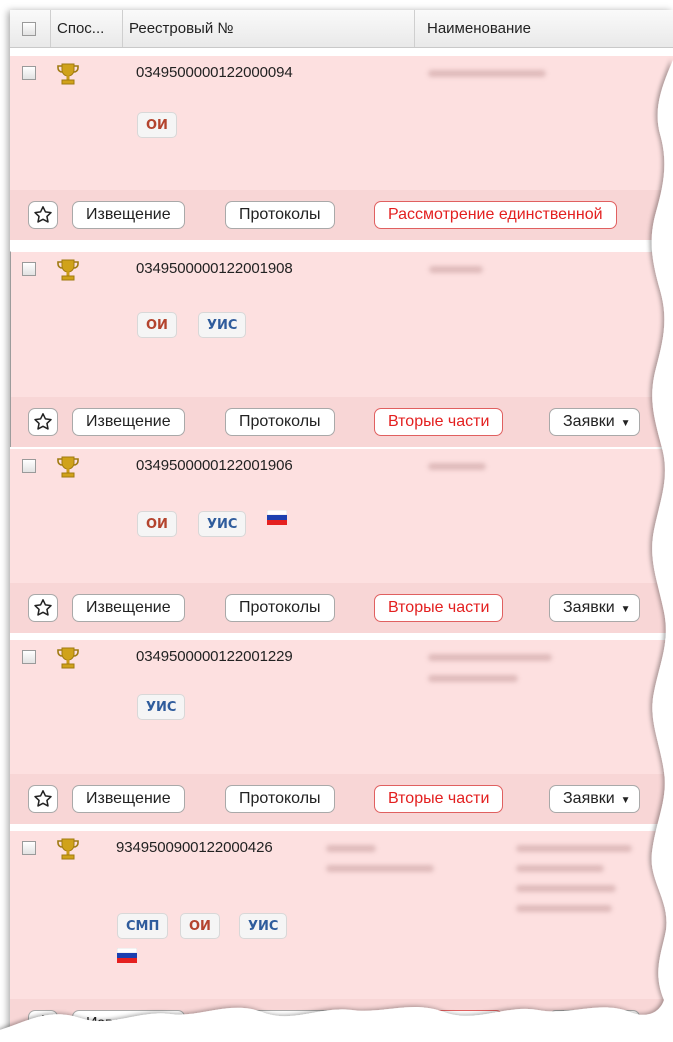  What do you see at coordinates (214, 656) in the screenshot?
I see `registry-number: 0349500000122001229` at bounding box center [214, 656].